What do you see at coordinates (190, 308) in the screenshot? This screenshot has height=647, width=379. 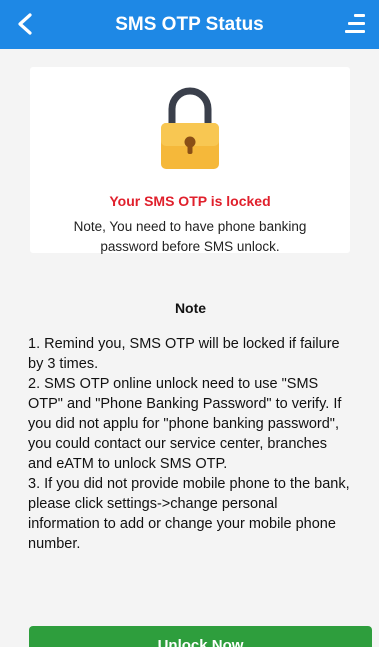 I see `note-title: Note` at bounding box center [190, 308].